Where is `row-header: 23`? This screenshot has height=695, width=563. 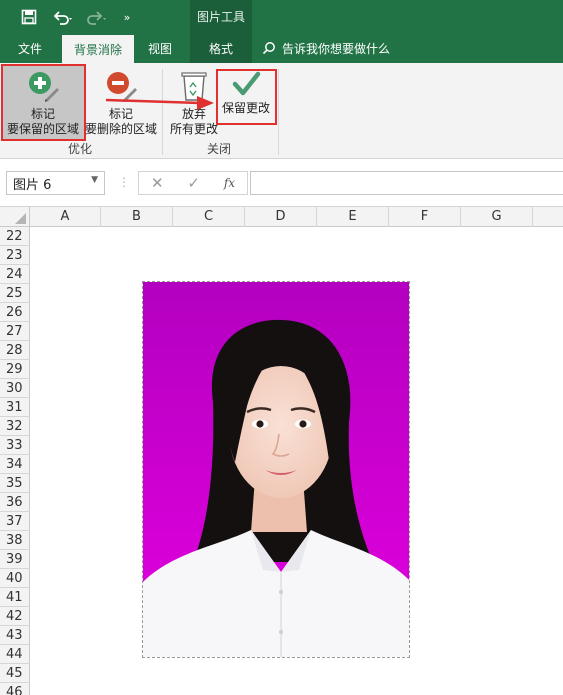
row-header: 23 is located at coordinates (15, 255).